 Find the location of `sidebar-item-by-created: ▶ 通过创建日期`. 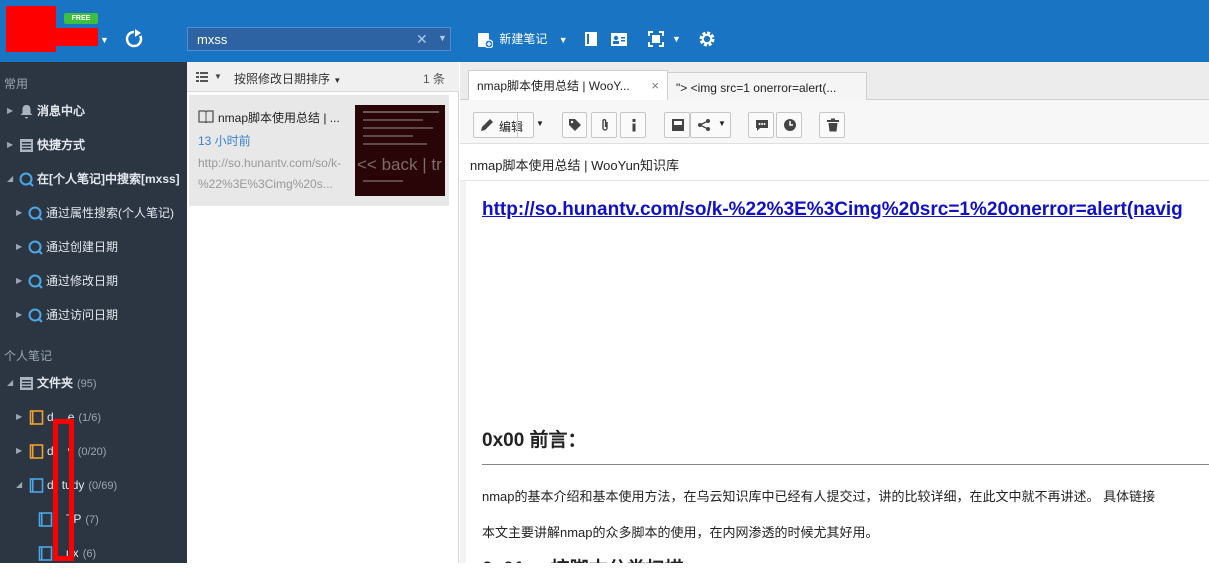

sidebar-item-by-created: ▶ 通过创建日期 is located at coordinates (93, 247).